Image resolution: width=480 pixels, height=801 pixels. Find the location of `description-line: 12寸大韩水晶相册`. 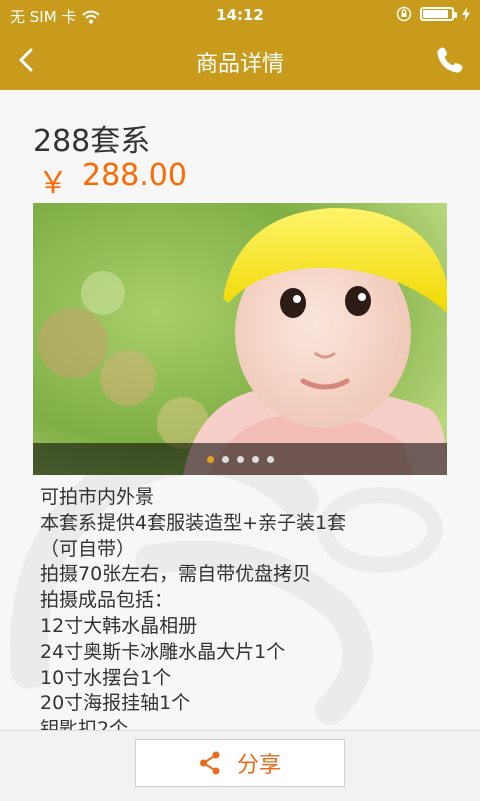

description-line: 12寸大韩水晶相册 is located at coordinates (119, 625).